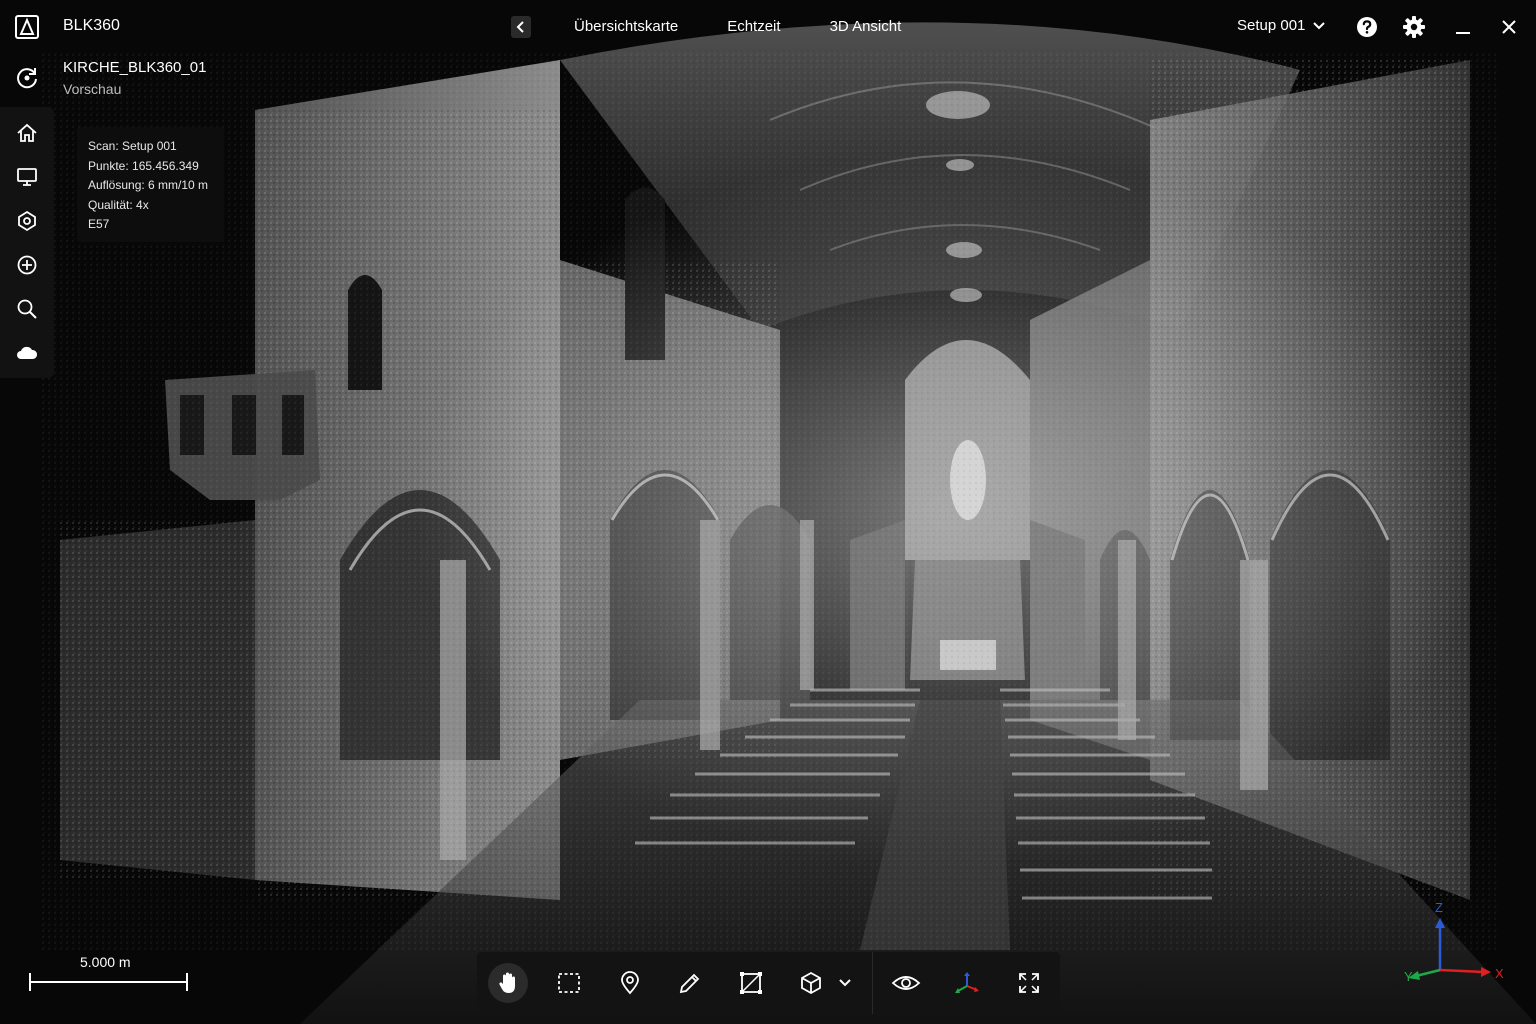  What do you see at coordinates (1271, 25) in the screenshot?
I see `setup-selector-label: Setup 001` at bounding box center [1271, 25].